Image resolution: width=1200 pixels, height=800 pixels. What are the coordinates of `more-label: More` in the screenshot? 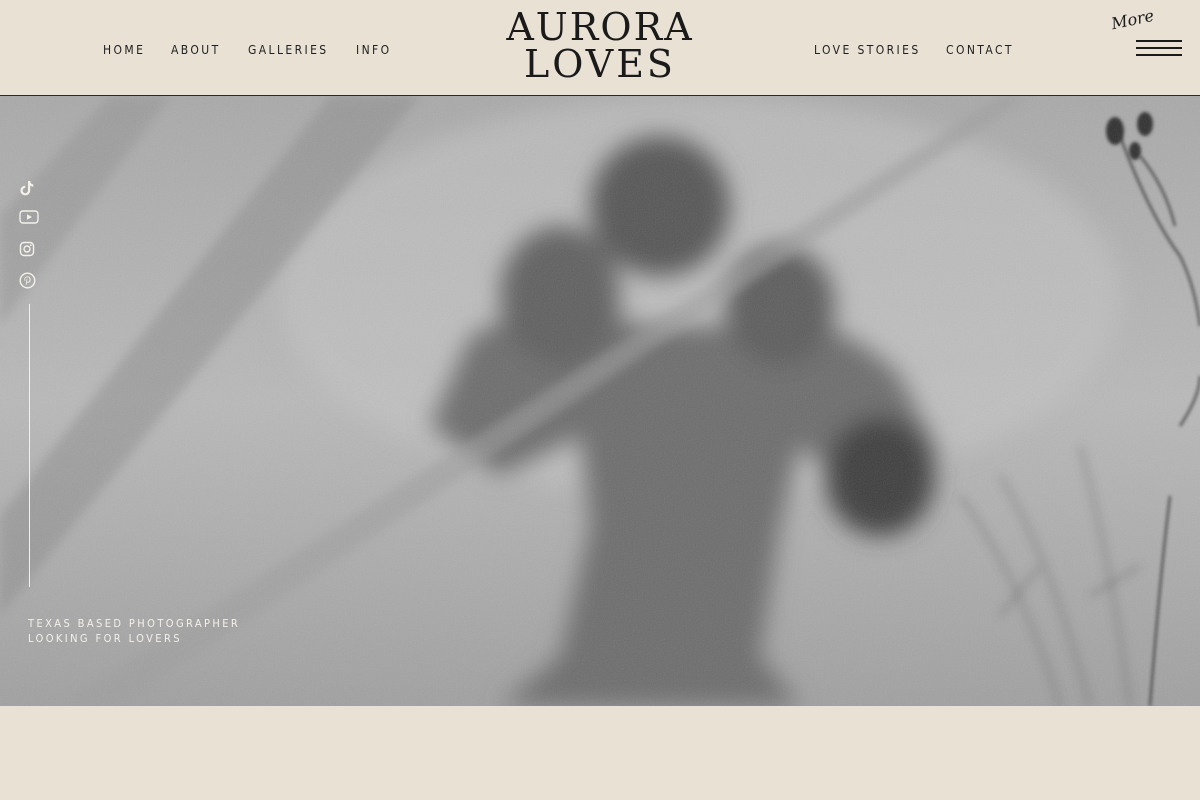 It's located at (1132, 19).